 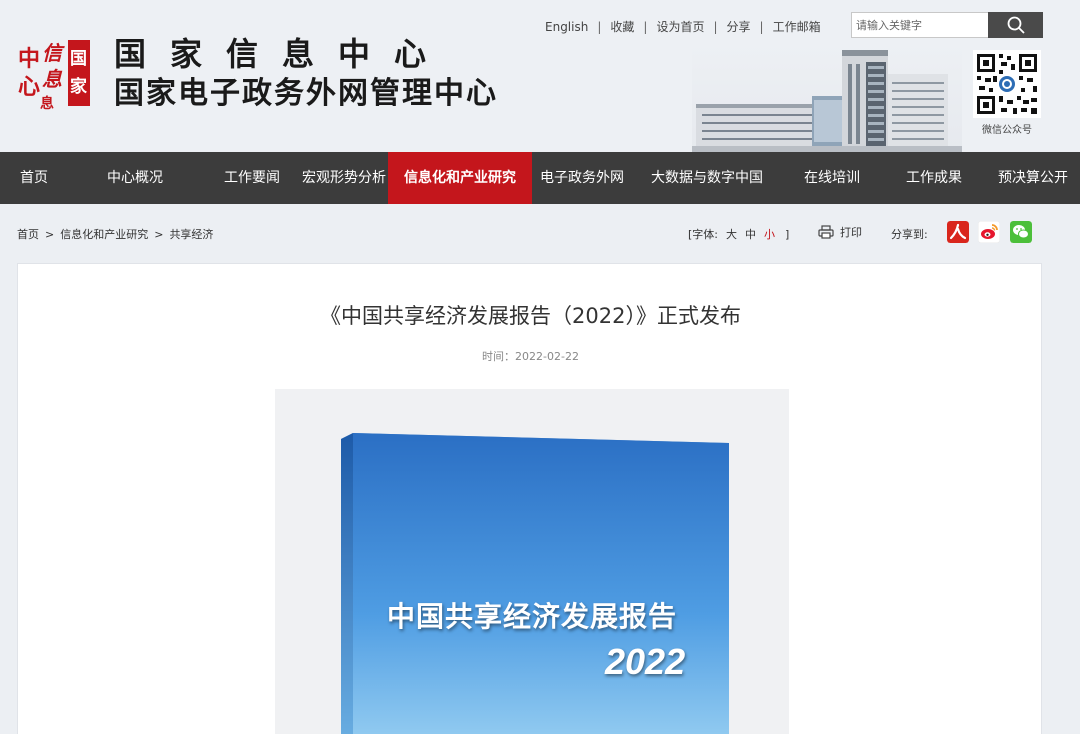 I want to click on font-size-control: [字体: 大 中 小 ], so click(x=738, y=234).